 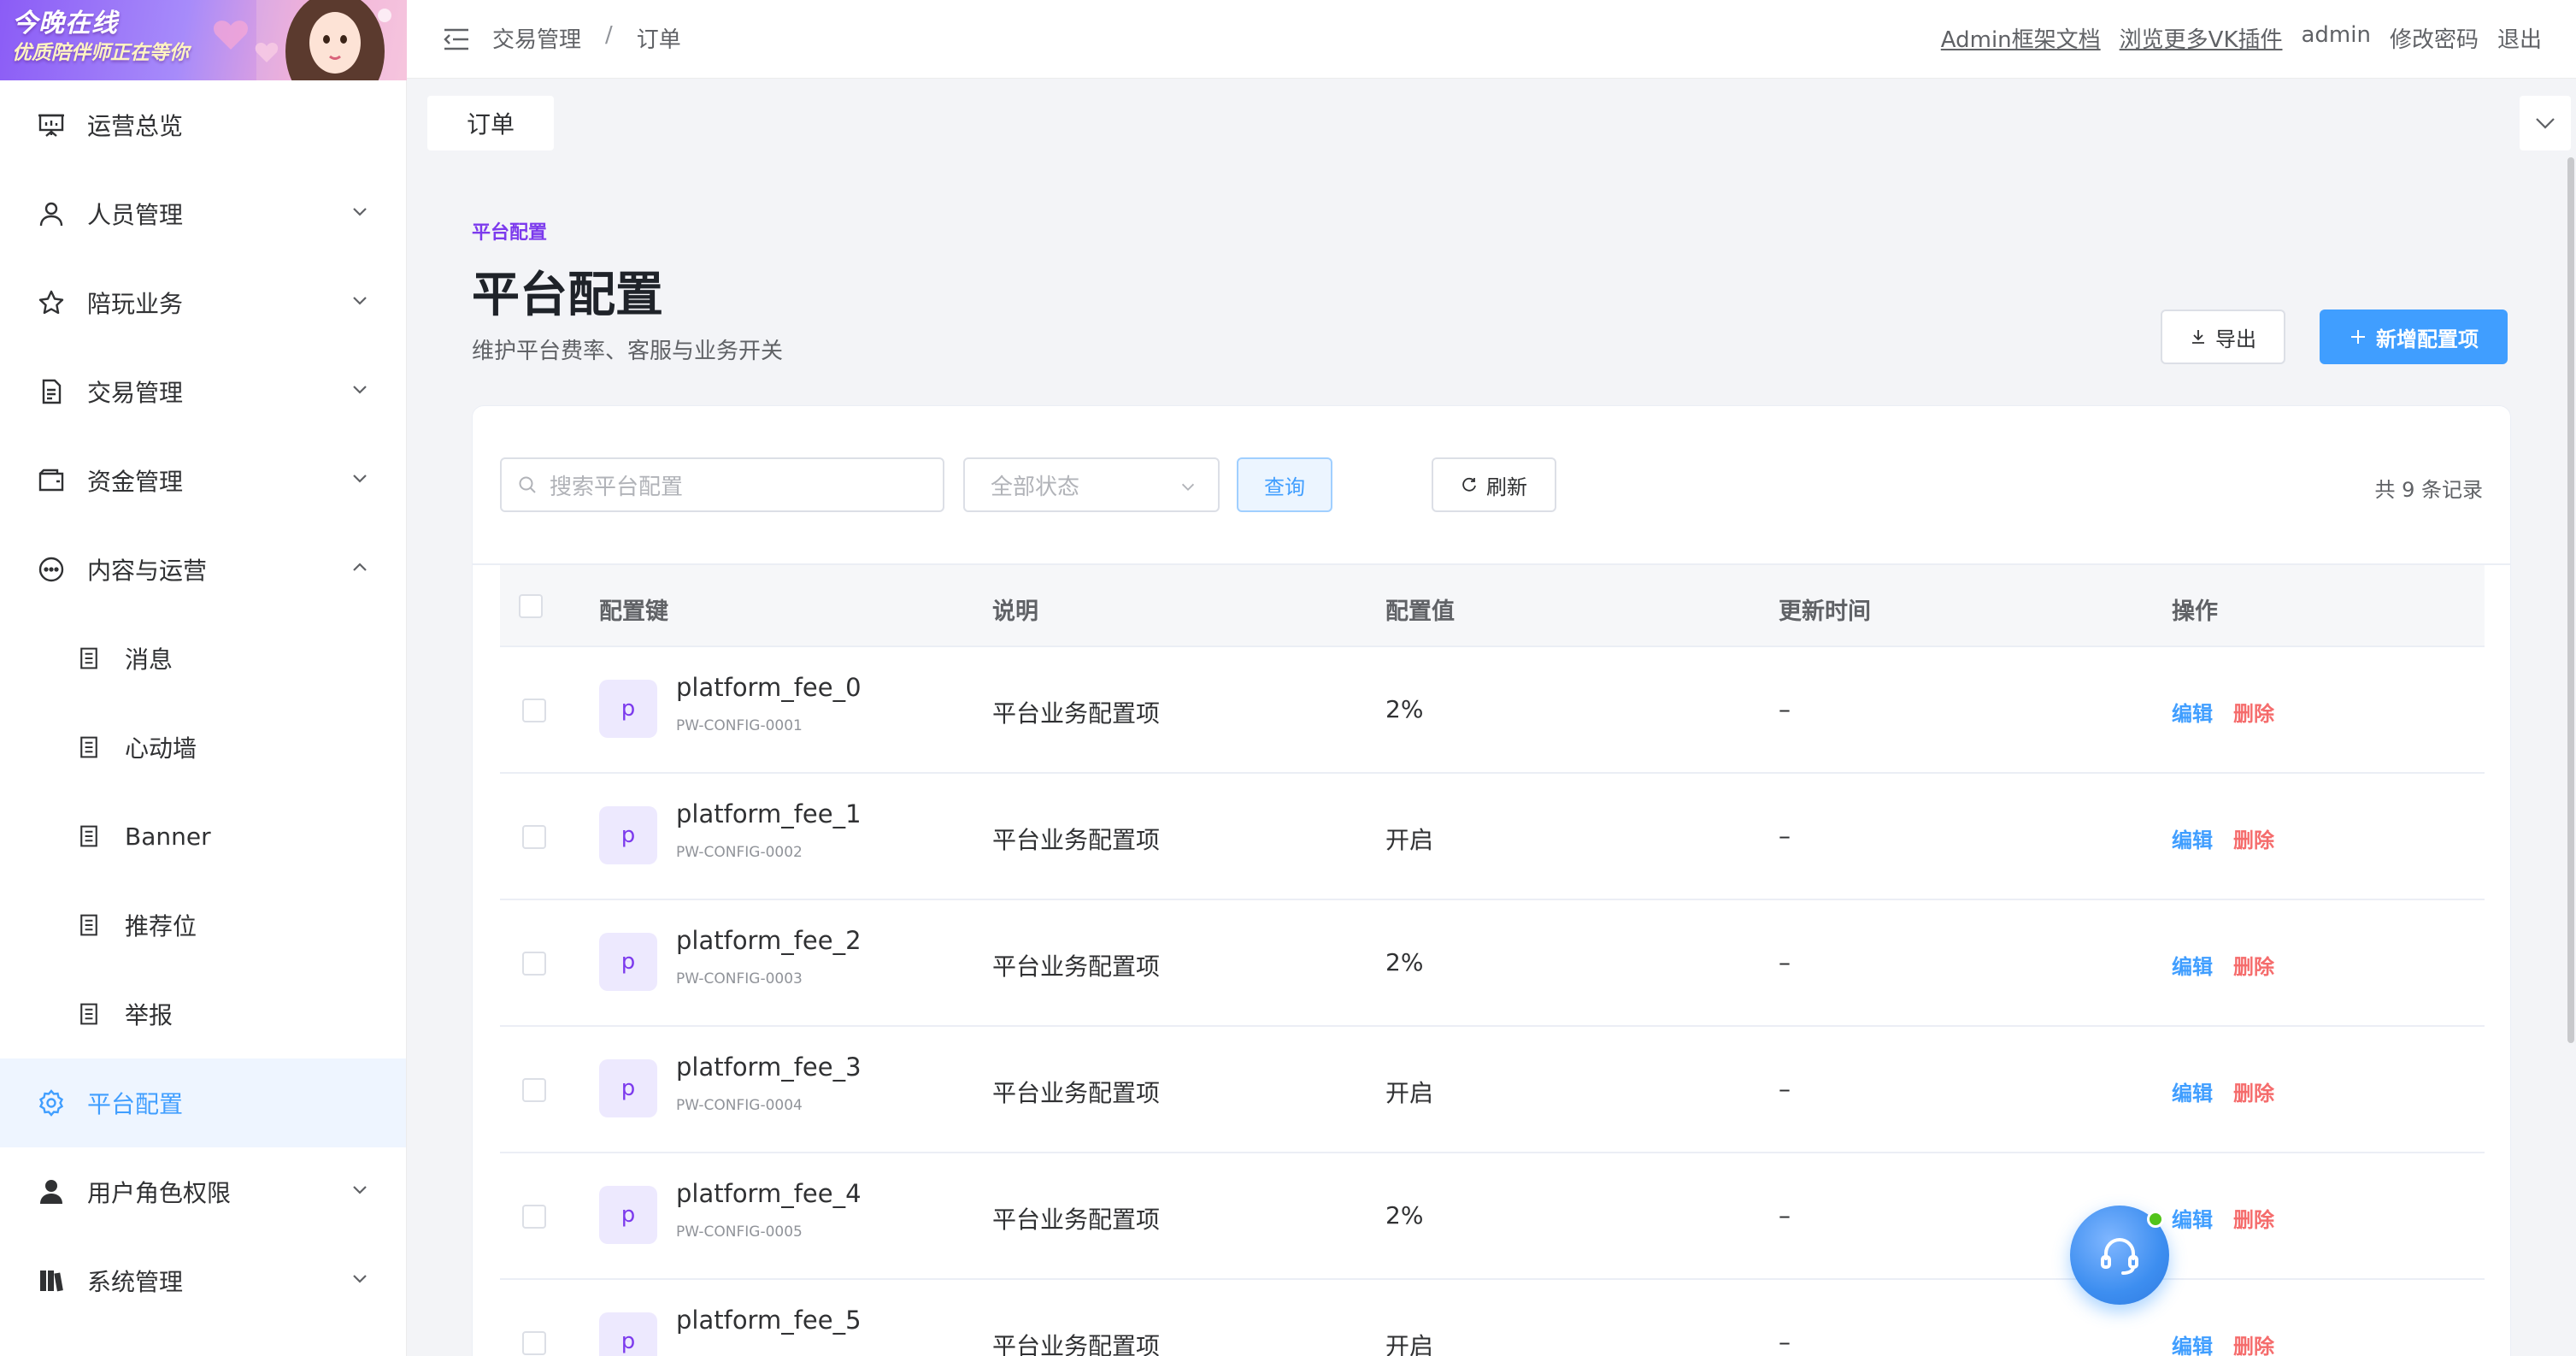 What do you see at coordinates (203, 1191) in the screenshot?
I see `sidebar-item-roles: 用户角色权限` at bounding box center [203, 1191].